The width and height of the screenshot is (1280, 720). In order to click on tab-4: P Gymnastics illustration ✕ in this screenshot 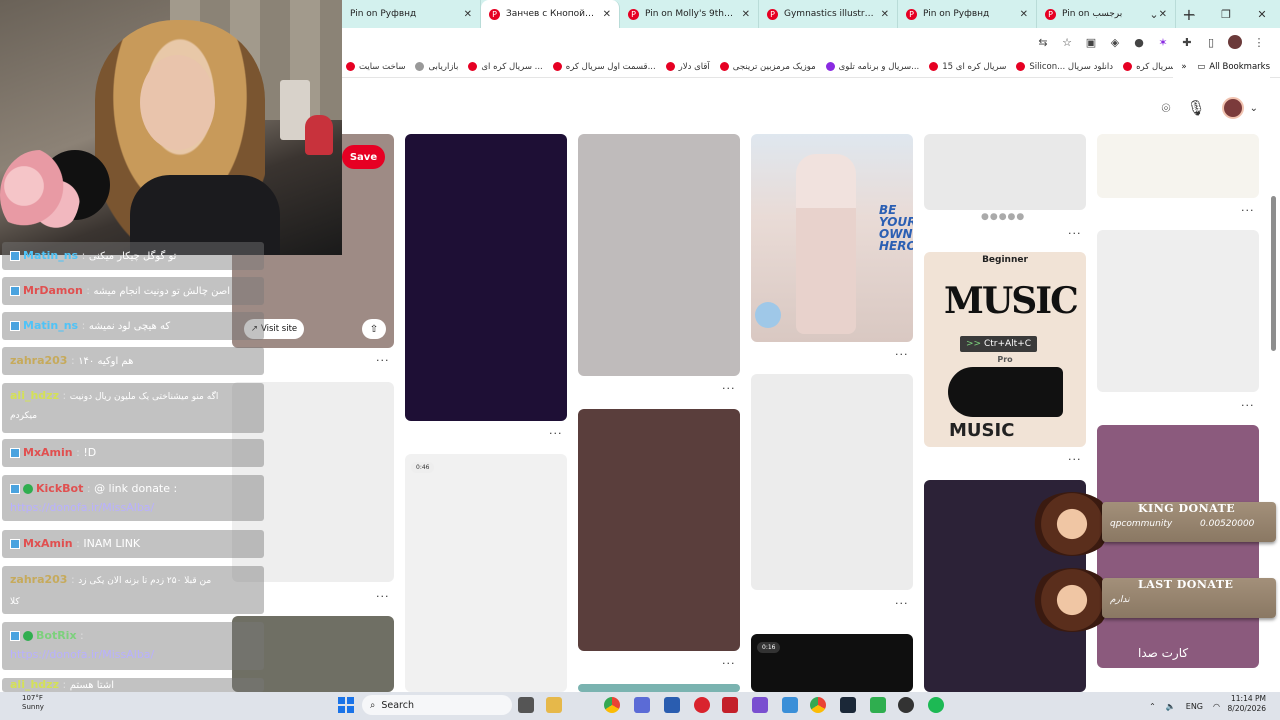, I will do `click(828, 14)`.